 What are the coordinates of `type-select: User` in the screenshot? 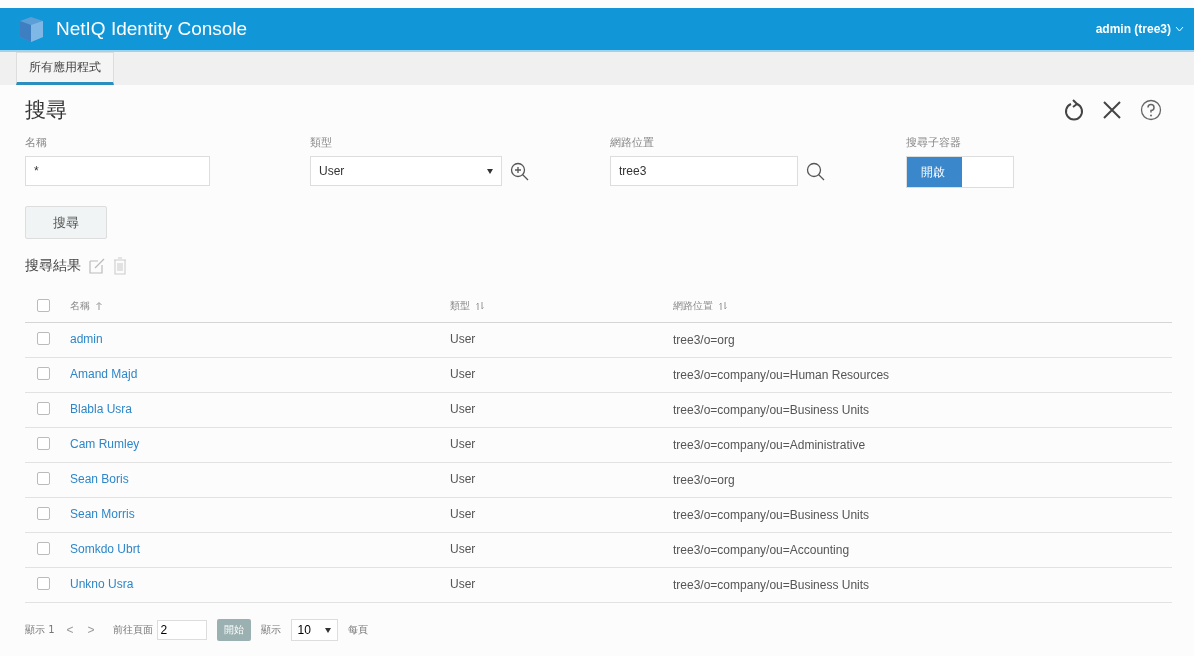 It's located at (406, 171).